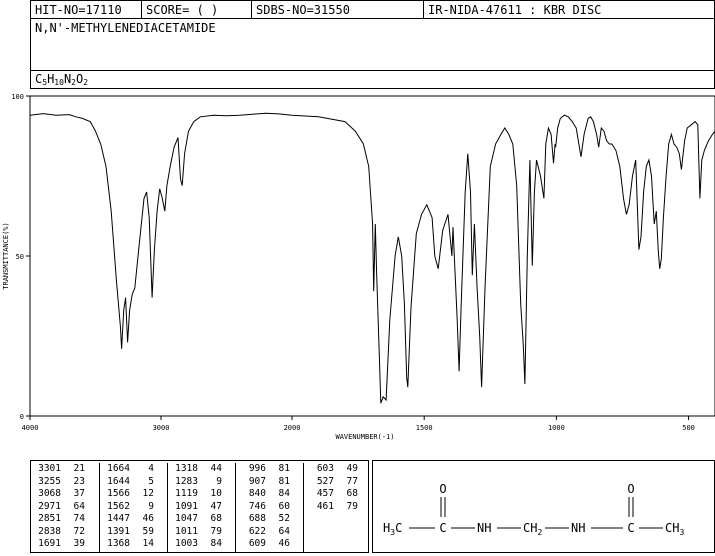 This screenshot has height=556, width=715. What do you see at coordinates (257, 468) in the screenshot?
I see `peak-wavenumber: 996` at bounding box center [257, 468].